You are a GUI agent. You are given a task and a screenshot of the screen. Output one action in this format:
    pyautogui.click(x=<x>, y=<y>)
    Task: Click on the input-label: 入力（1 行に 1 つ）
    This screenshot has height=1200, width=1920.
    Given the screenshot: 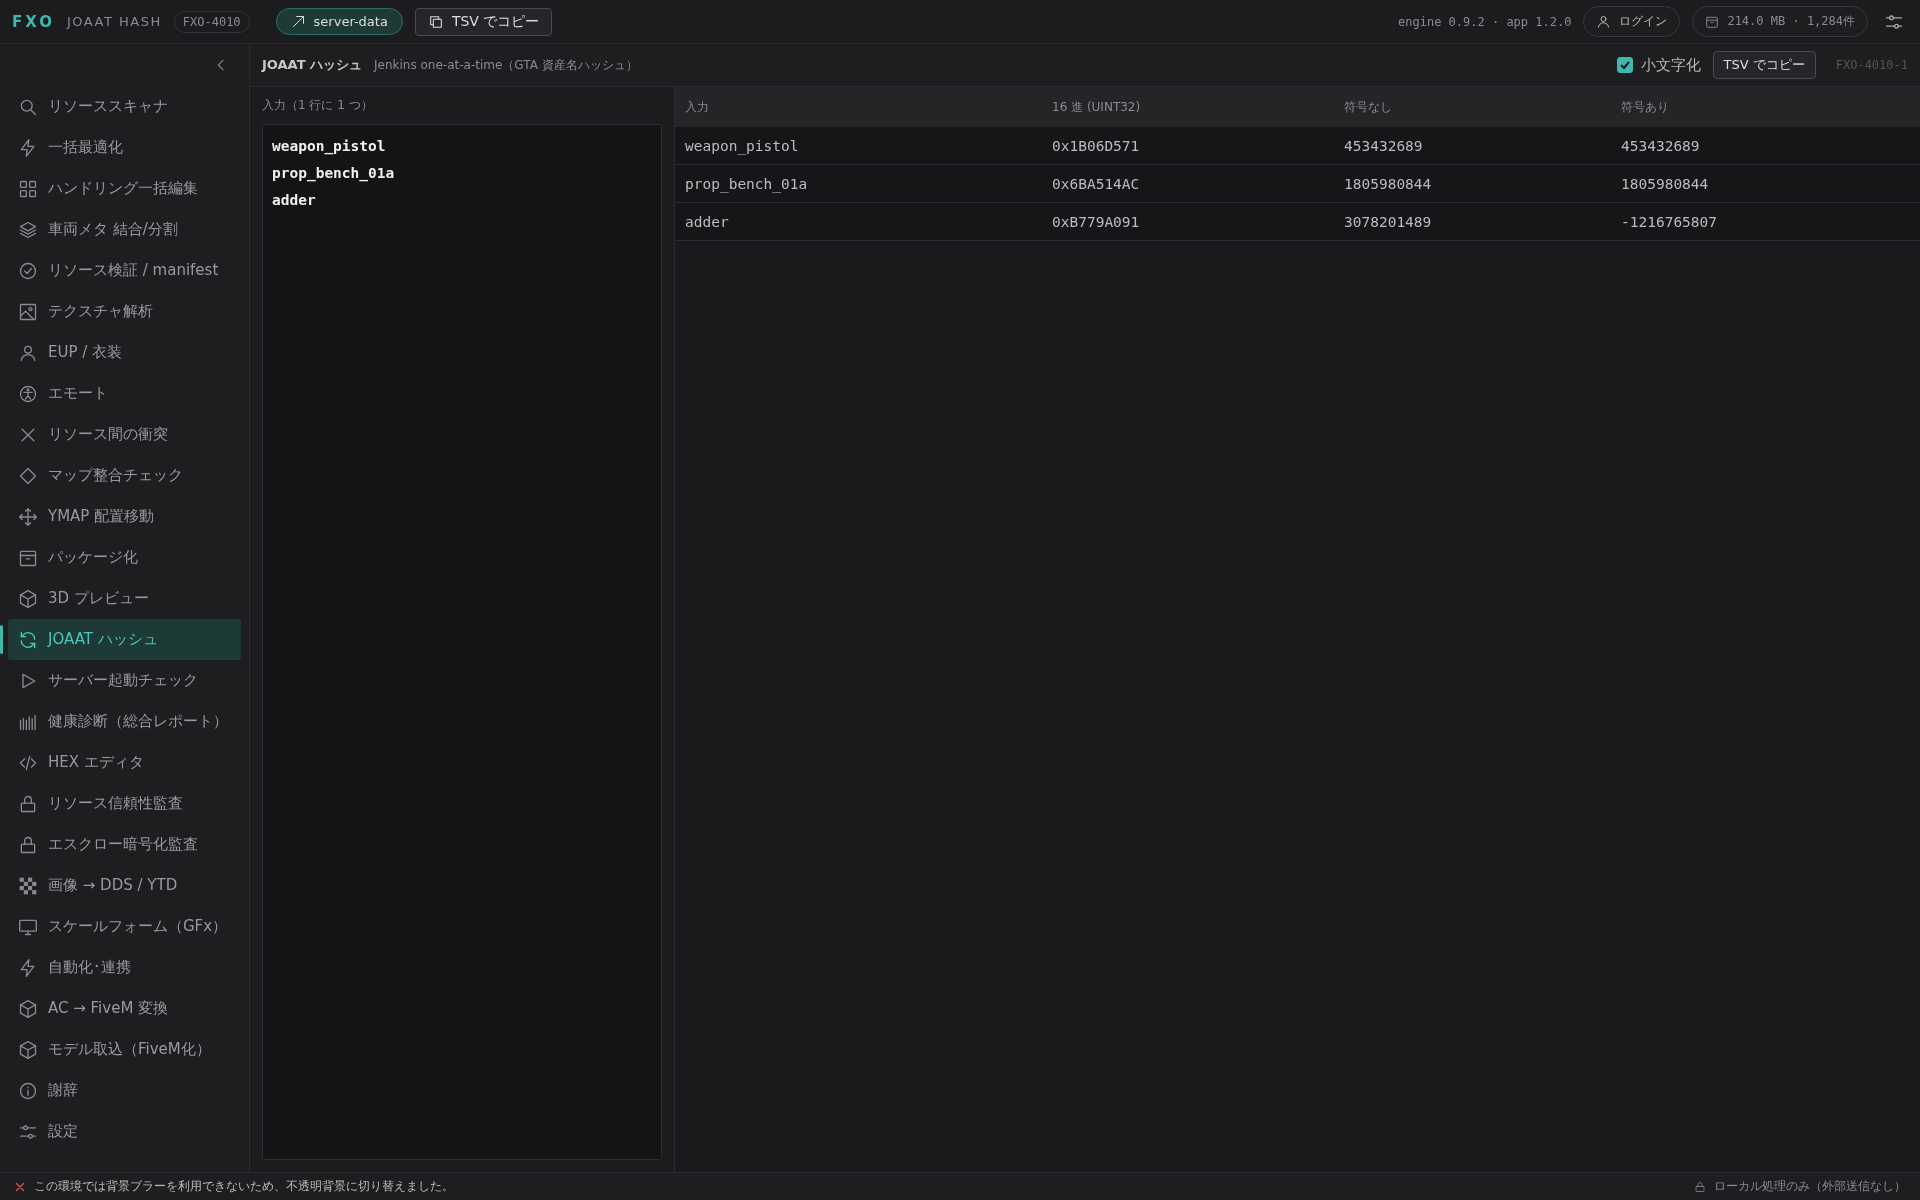 What is the action you would take?
    pyautogui.click(x=318, y=105)
    